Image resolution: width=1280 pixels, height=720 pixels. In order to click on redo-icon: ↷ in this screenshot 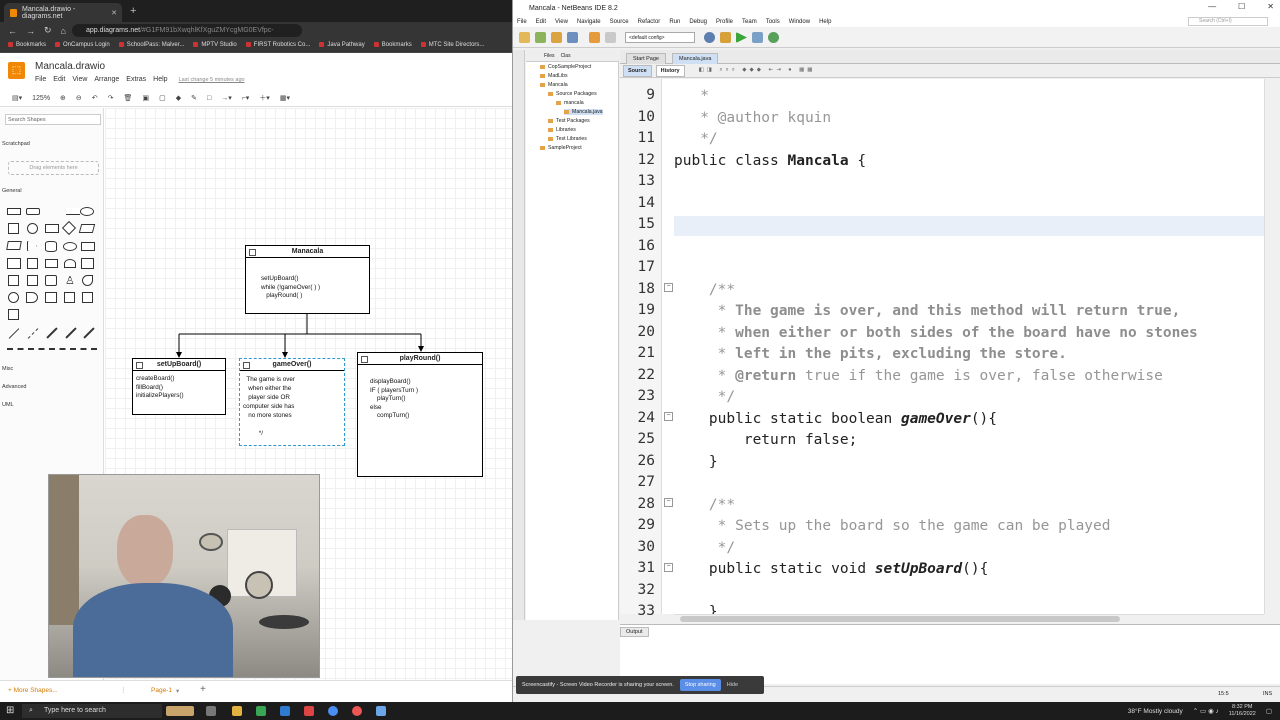, I will do `click(111, 98)`.